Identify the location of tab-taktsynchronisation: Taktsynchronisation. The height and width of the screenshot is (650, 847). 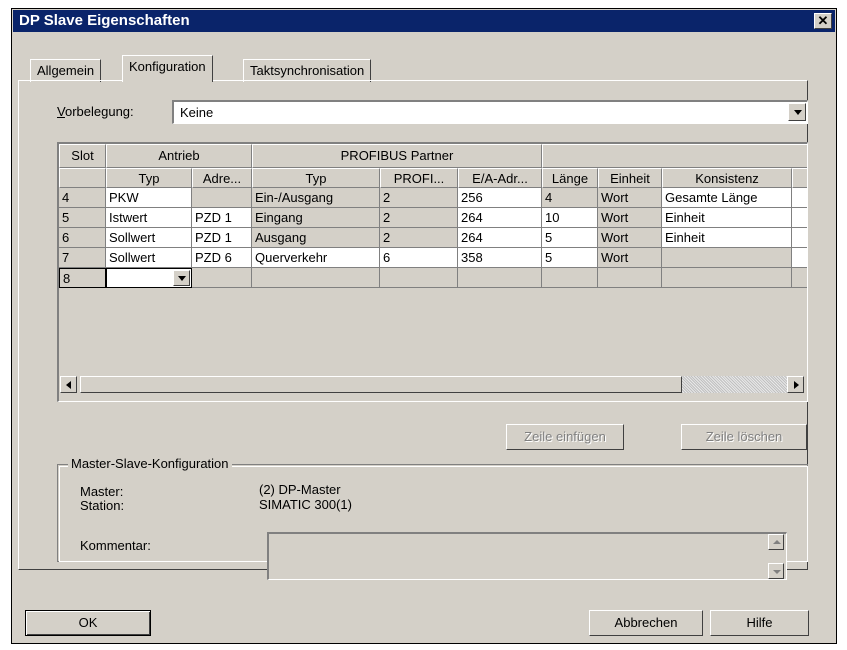
(307, 70).